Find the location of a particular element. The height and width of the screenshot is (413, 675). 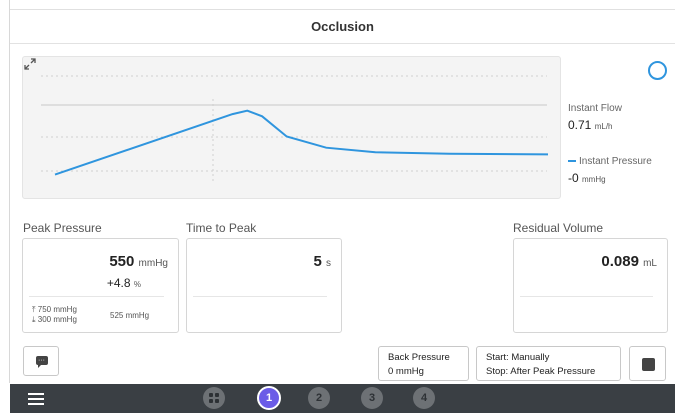

expand-icon is located at coordinates (30, 64).